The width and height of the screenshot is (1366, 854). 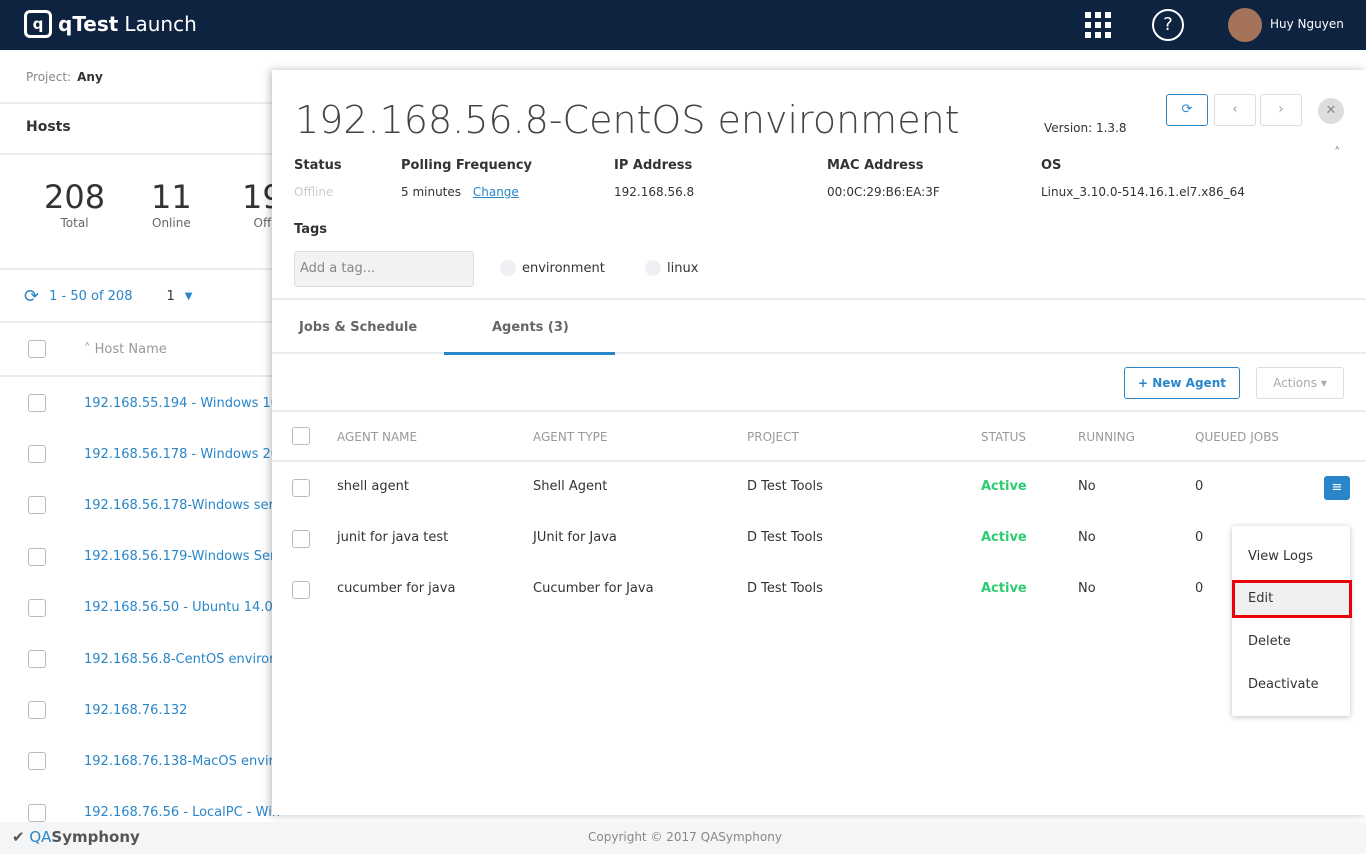 What do you see at coordinates (627, 120) in the screenshot?
I see `page-title: 192.168.56.8-CentOS environment` at bounding box center [627, 120].